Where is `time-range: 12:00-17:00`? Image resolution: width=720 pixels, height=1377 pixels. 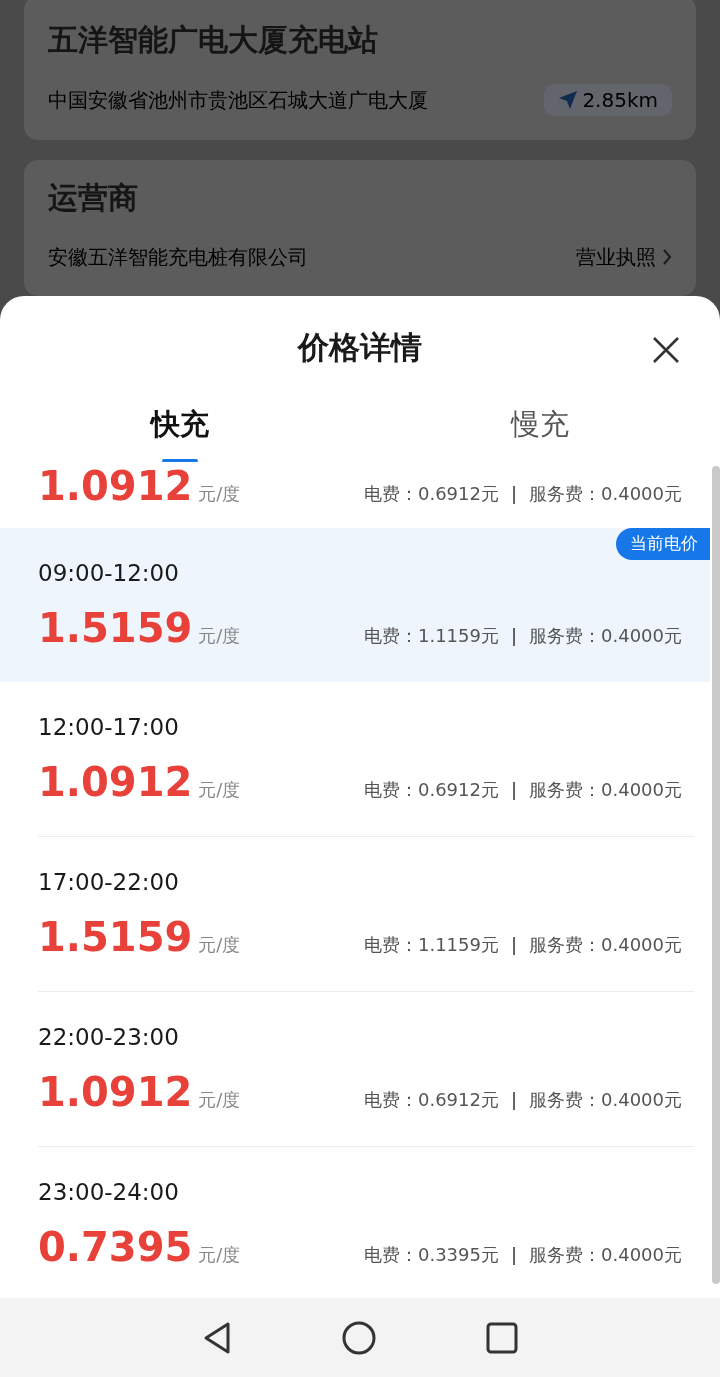 time-range: 12:00-17:00 is located at coordinates (109, 727).